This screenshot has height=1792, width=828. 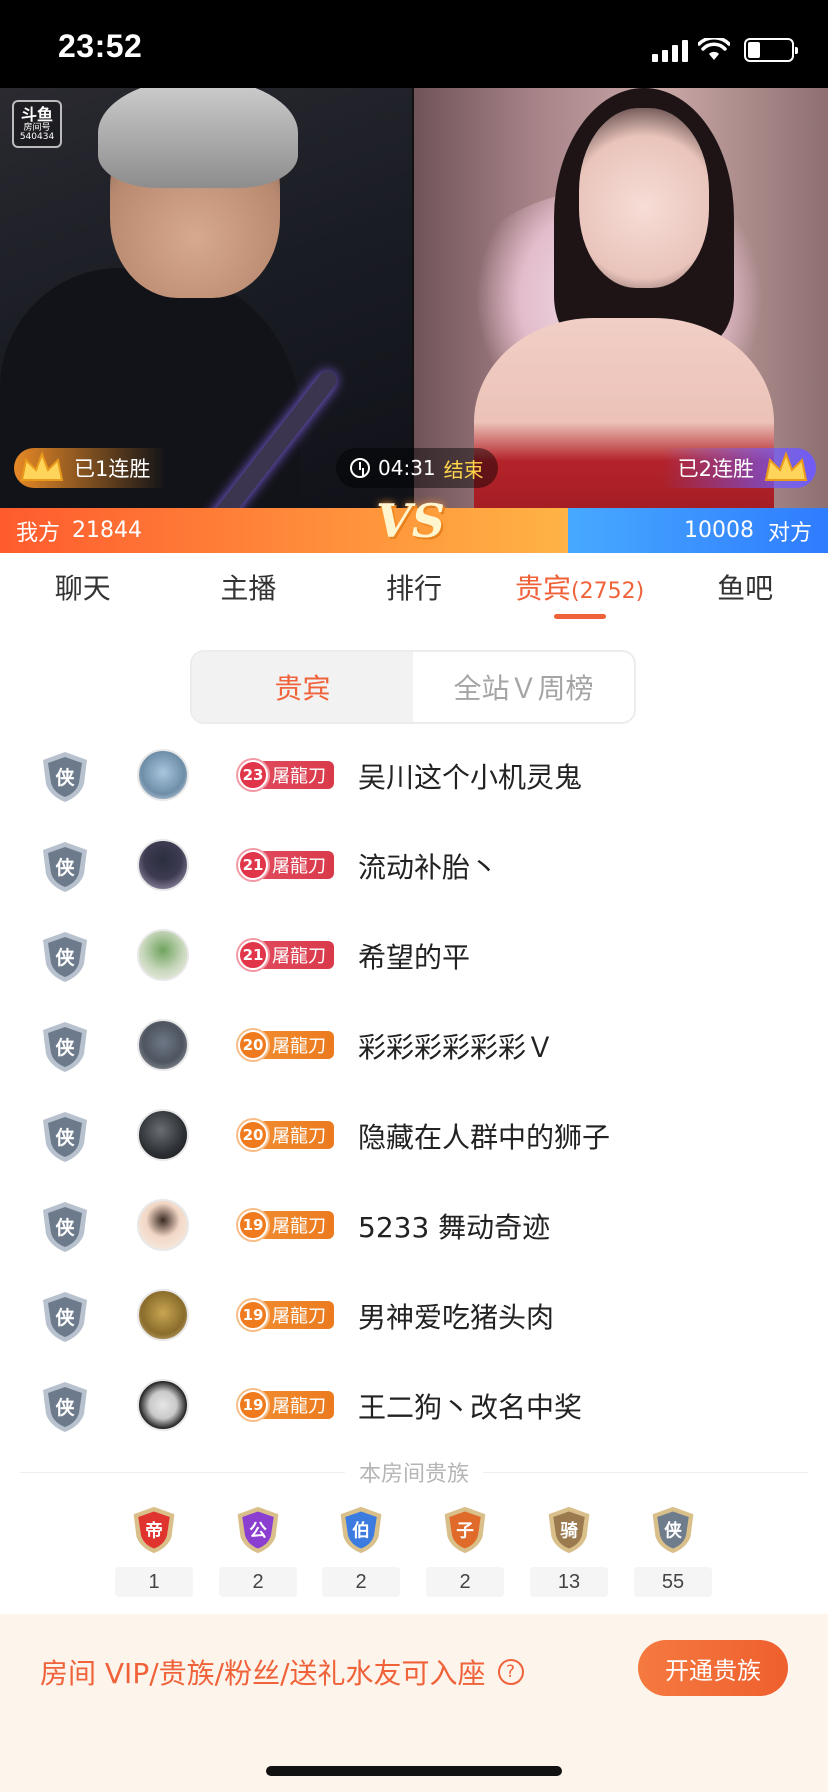 I want to click on svg-text: 伯, so click(x=361, y=1530).